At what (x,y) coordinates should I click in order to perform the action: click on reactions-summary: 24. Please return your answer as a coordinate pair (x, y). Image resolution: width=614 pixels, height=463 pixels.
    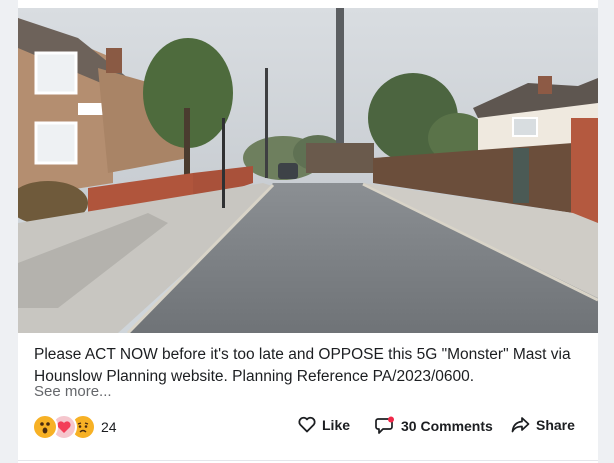
    Looking at the image, I should click on (74, 427).